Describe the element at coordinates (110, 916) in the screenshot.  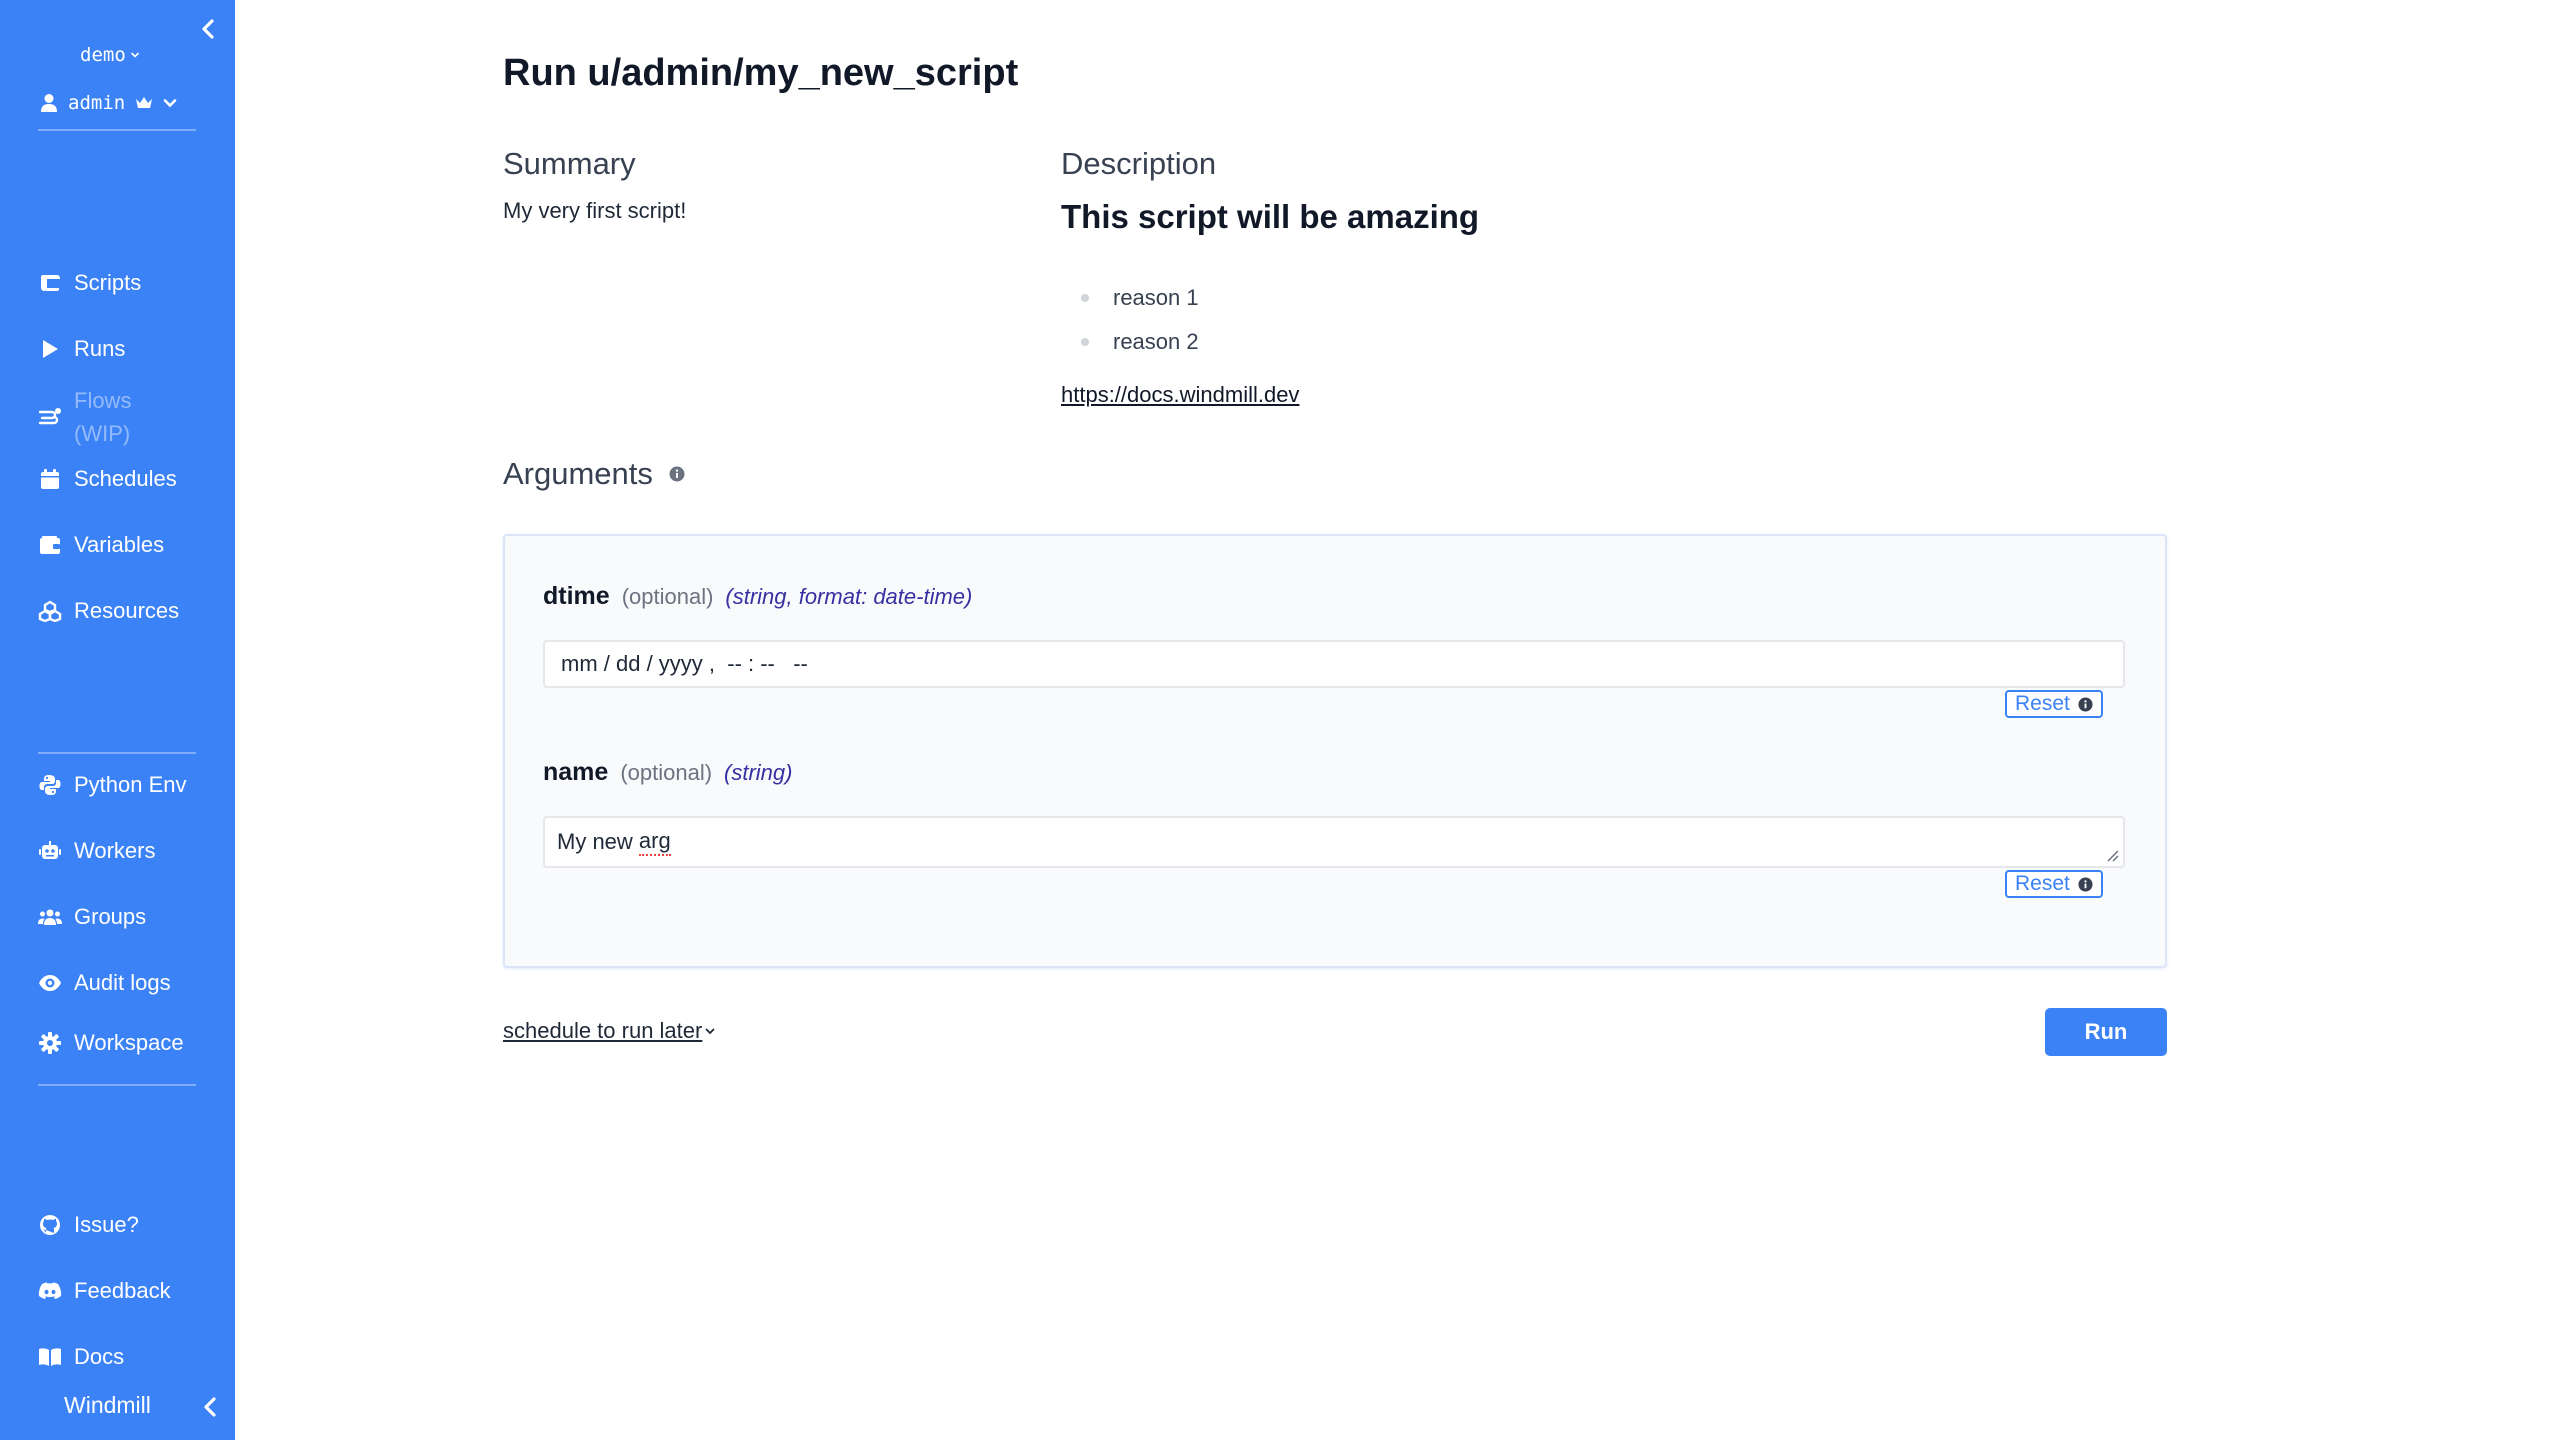
I see `sidebar-item-label: Groups` at that location.